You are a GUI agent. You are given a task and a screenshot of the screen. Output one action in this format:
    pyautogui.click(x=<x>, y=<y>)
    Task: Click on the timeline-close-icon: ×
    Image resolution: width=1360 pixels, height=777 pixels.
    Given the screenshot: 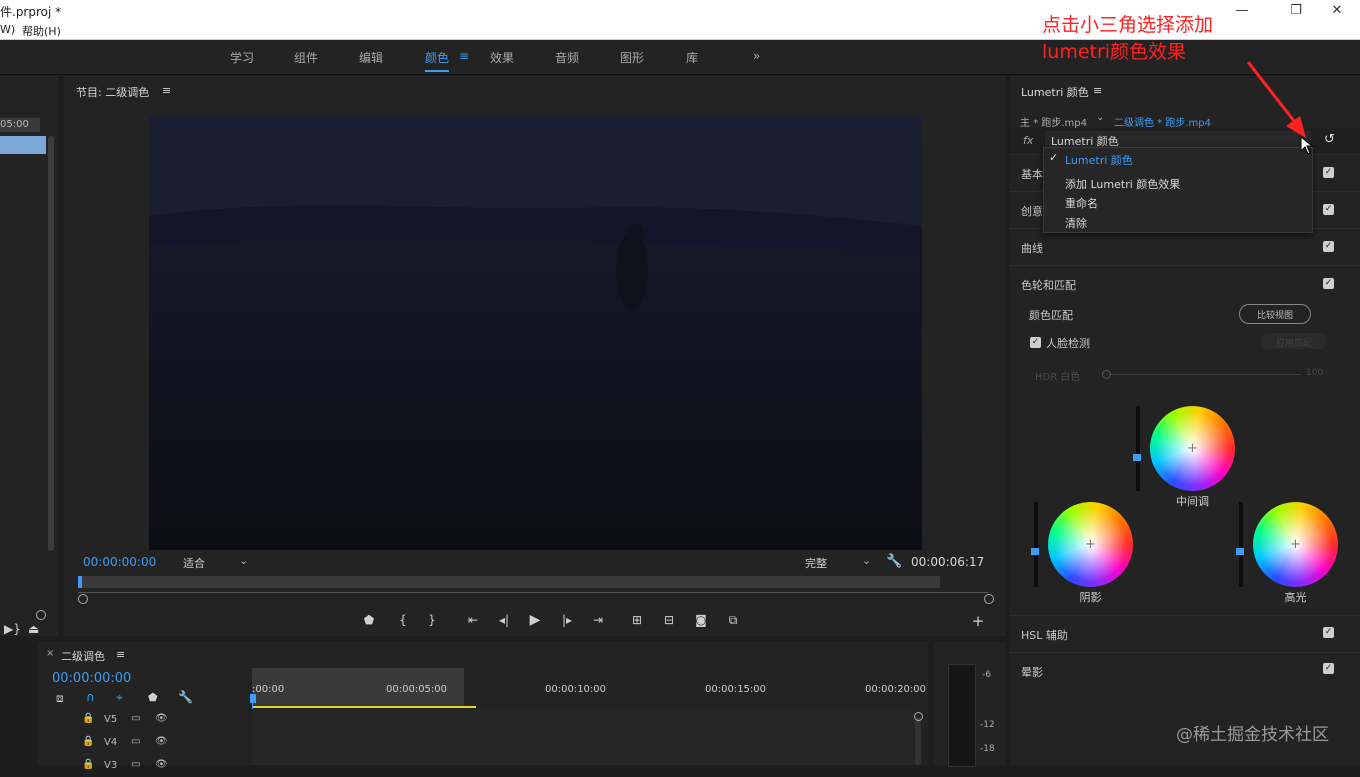 What is the action you would take?
    pyautogui.click(x=50, y=653)
    